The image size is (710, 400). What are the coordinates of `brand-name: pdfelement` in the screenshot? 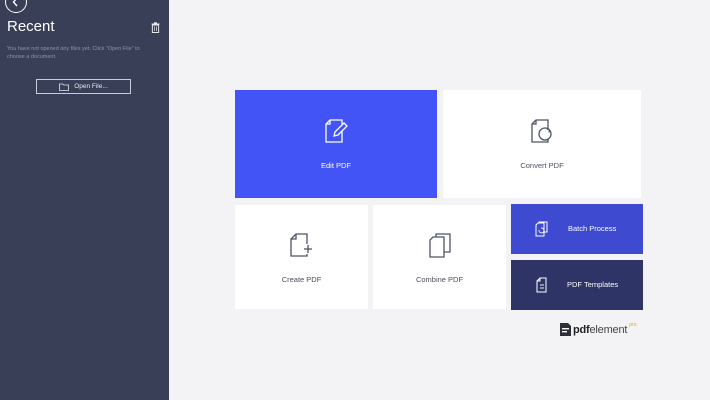 It's located at (600, 329).